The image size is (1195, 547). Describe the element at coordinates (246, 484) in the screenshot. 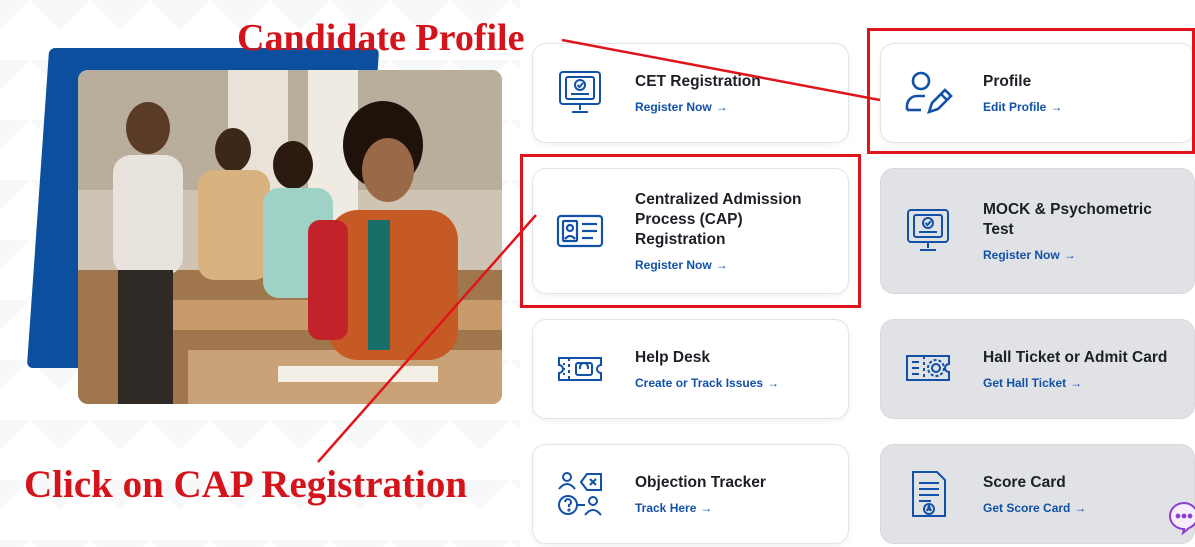

I see `click-cap-annotation: Click on CAP Registration` at that location.